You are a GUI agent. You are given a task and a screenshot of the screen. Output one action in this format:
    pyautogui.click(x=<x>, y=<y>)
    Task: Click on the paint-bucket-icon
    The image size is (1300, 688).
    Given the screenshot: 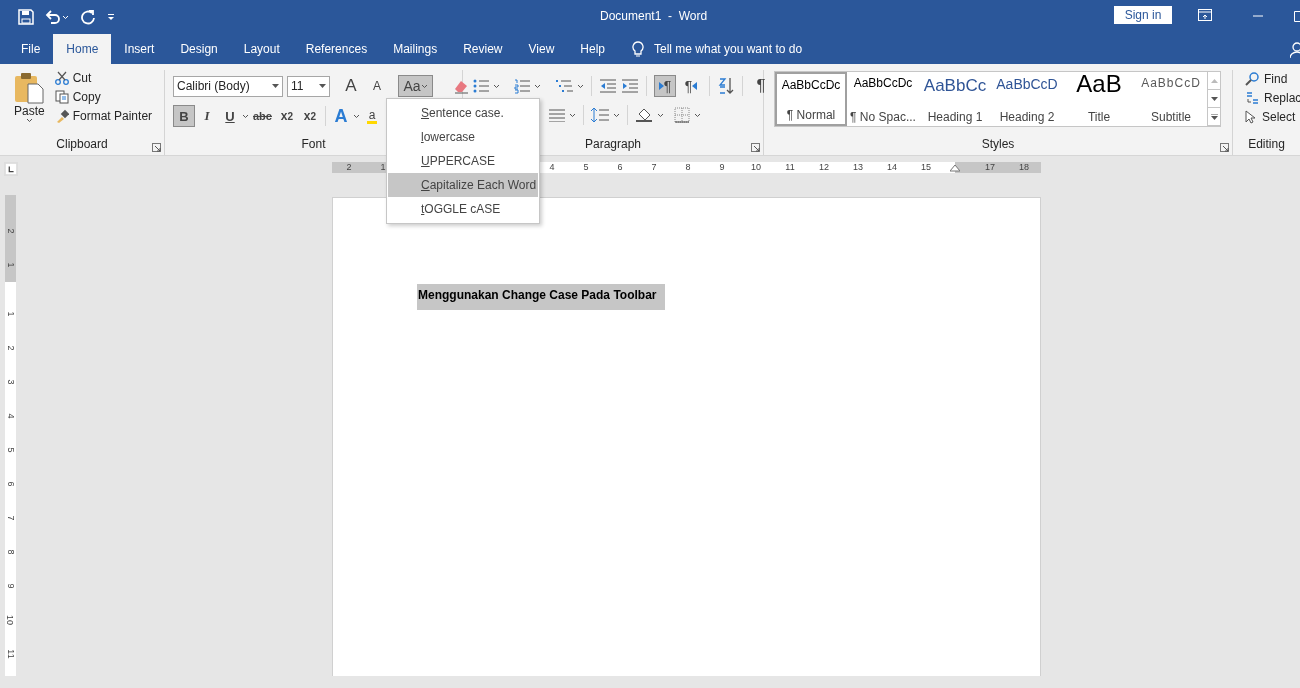 What is the action you would take?
    pyautogui.click(x=644, y=115)
    